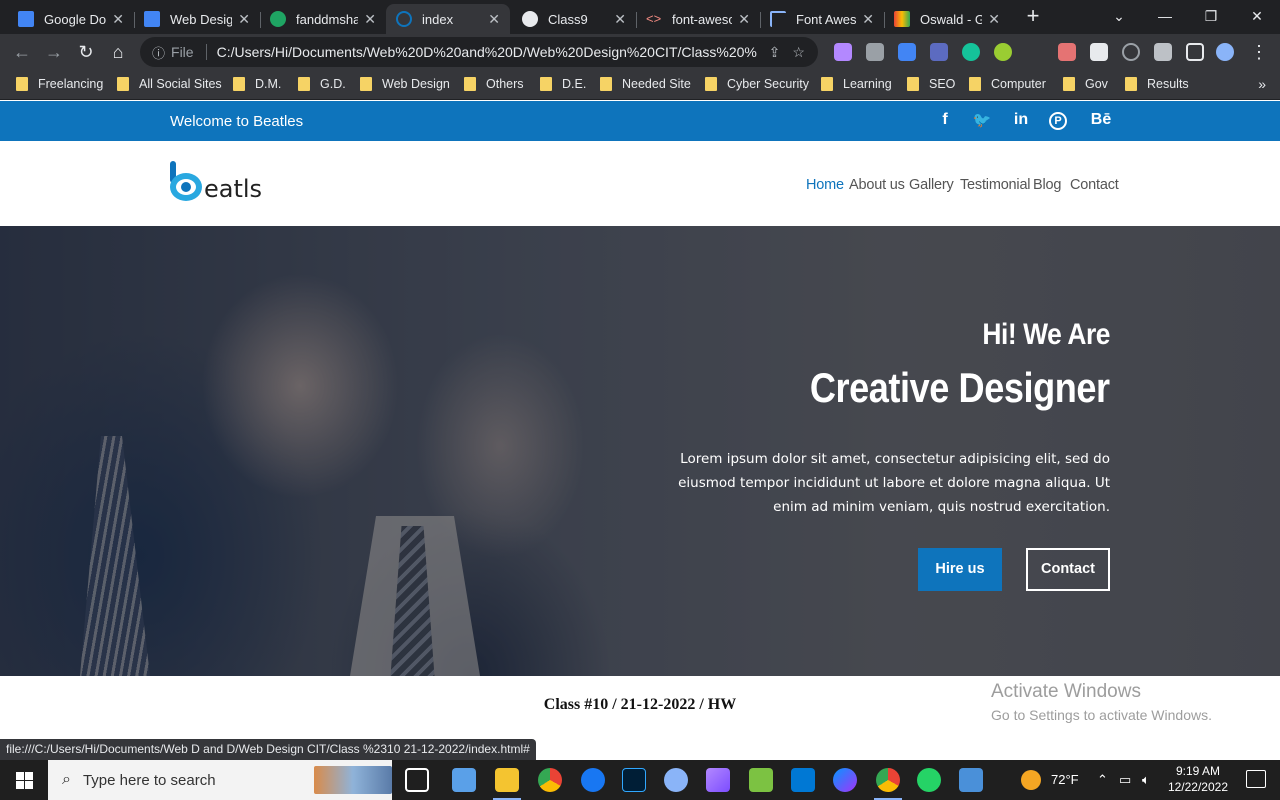 Image resolution: width=1280 pixels, height=800 pixels. What do you see at coordinates (676, 780) in the screenshot?
I see `chrome-profile-icon` at bounding box center [676, 780].